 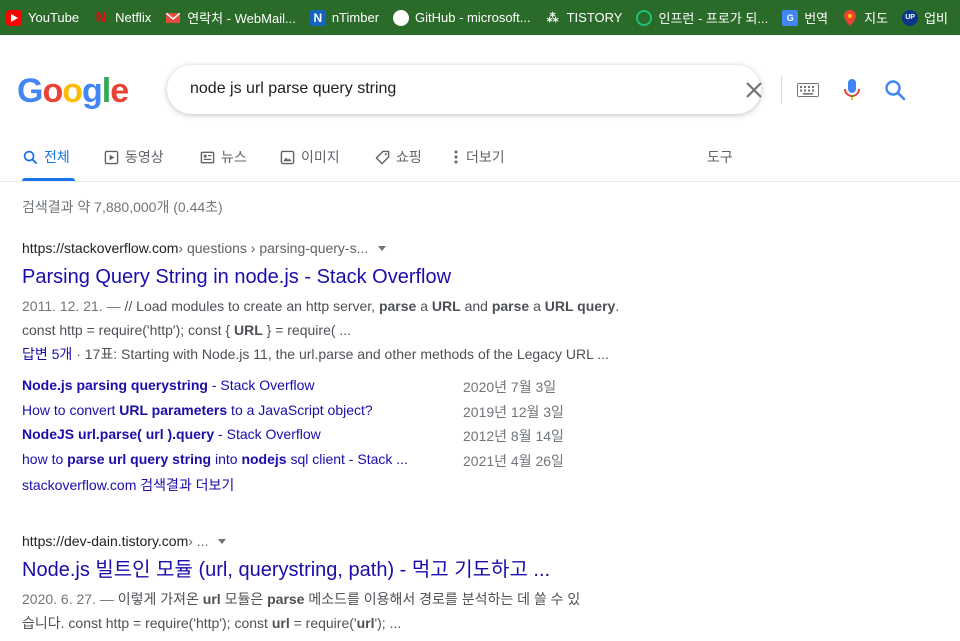 I want to click on tab-all: 전체, so click(x=48, y=164).